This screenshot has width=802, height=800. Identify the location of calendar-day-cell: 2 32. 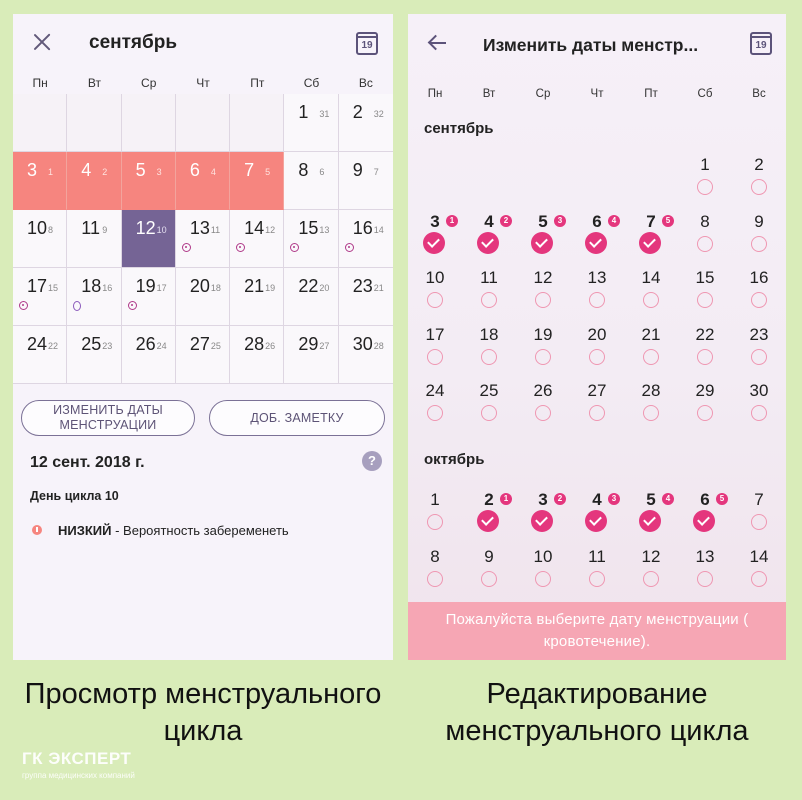
(365, 123).